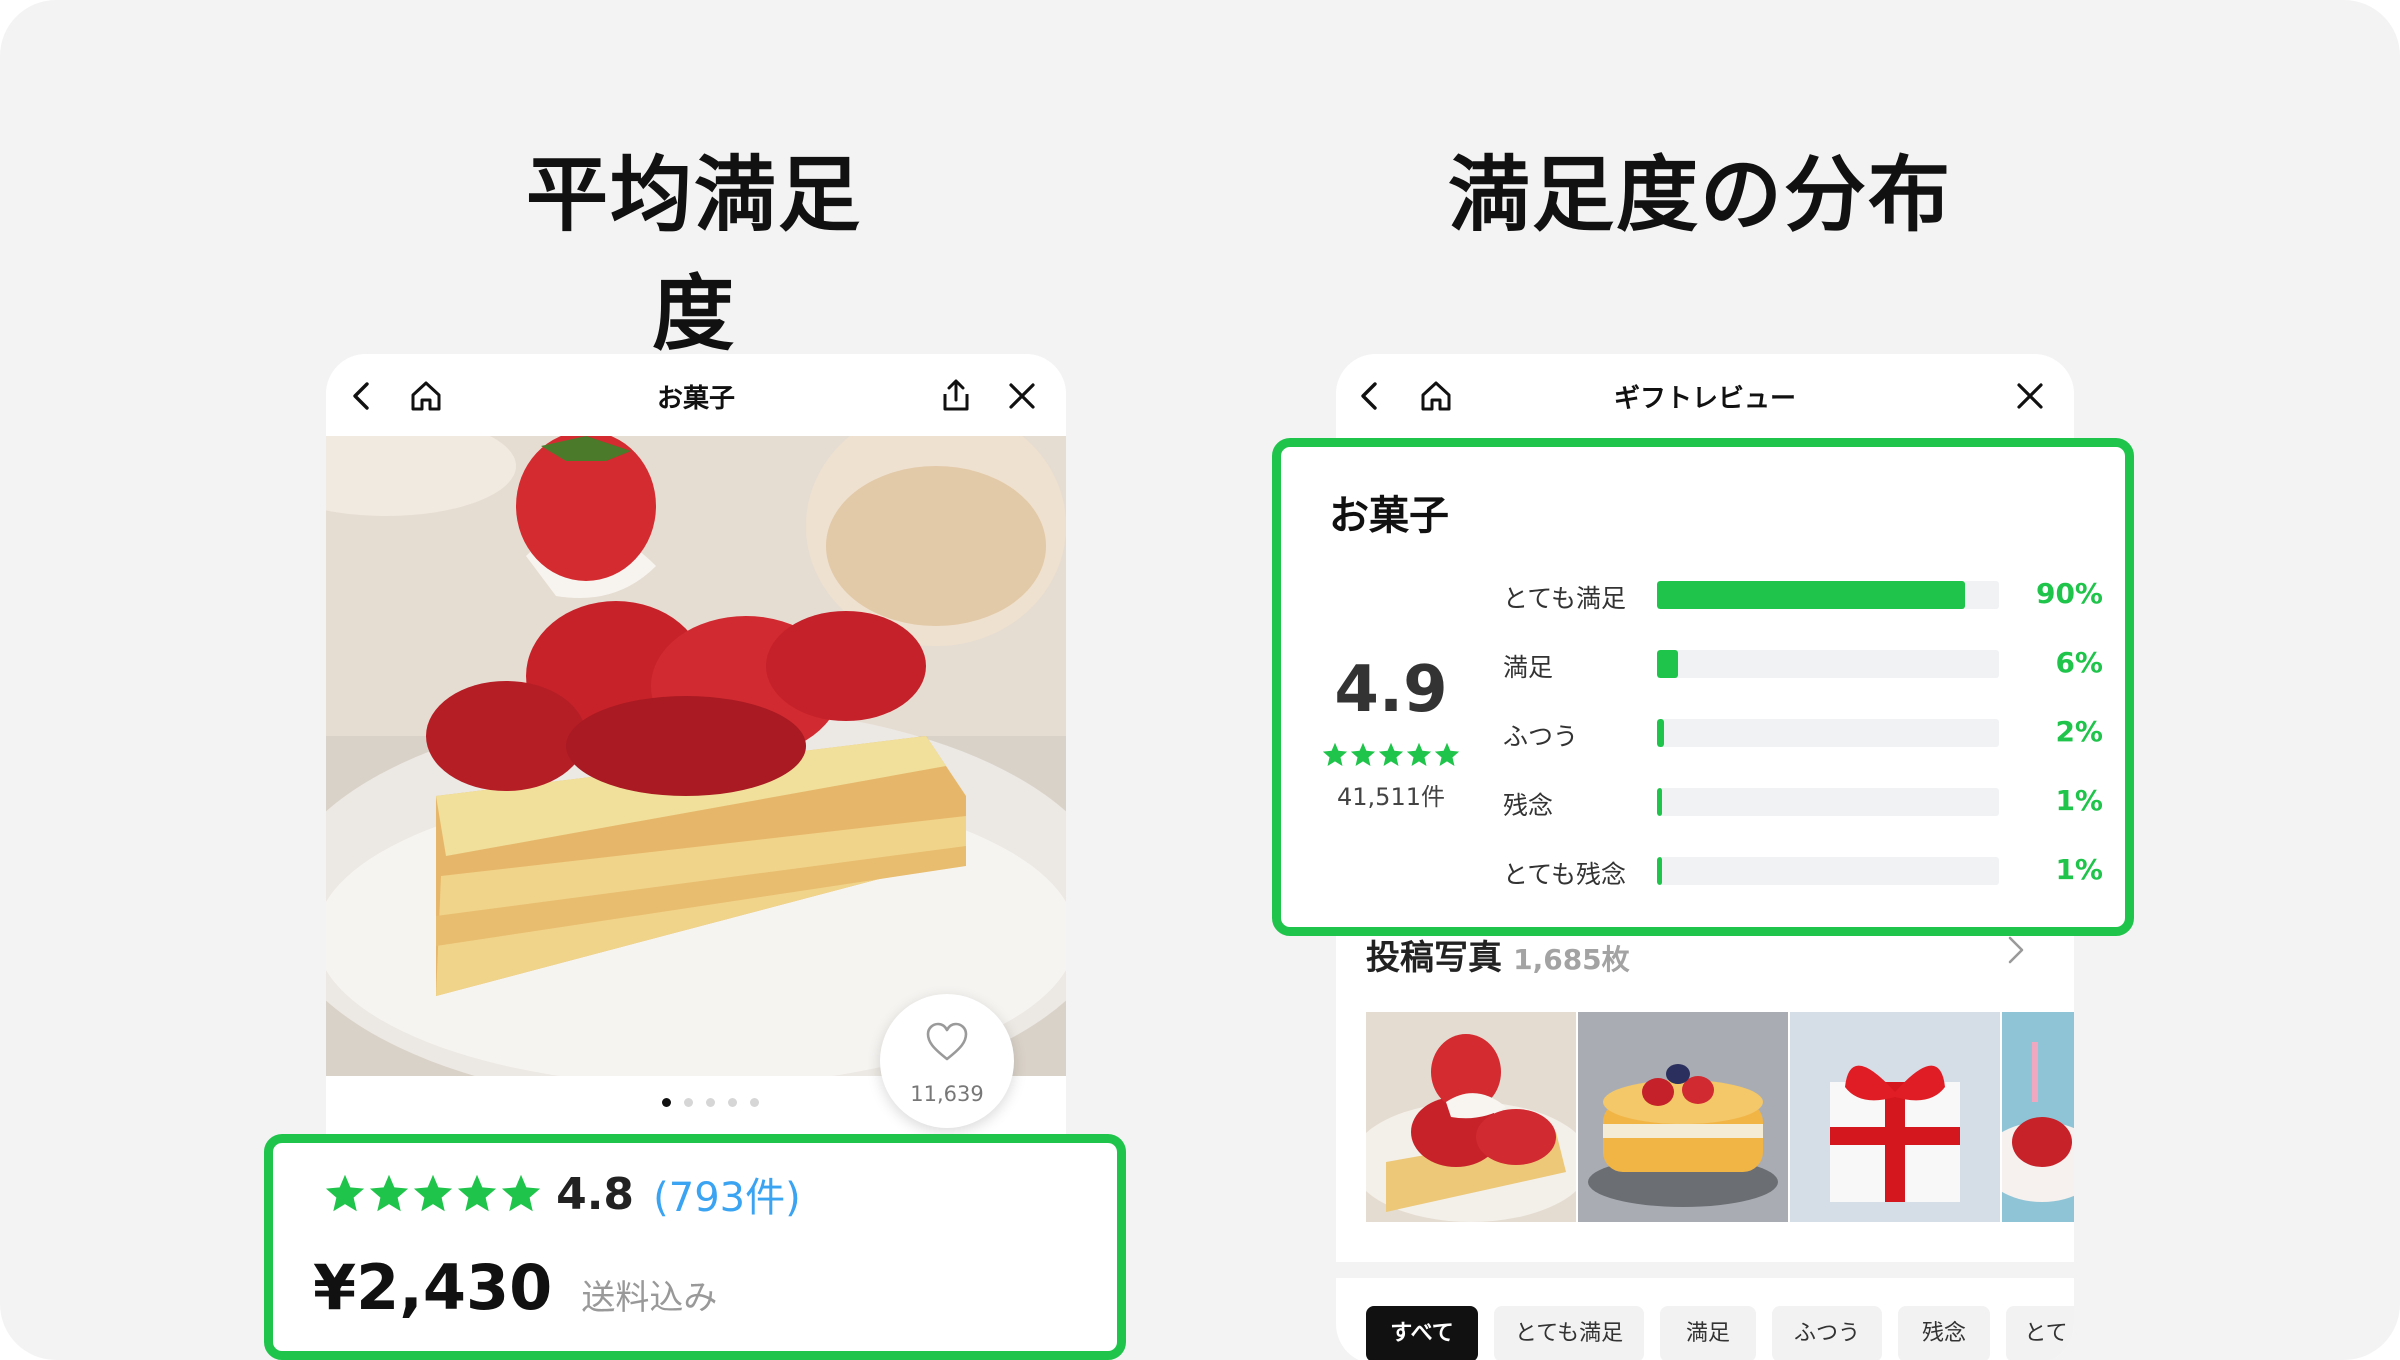 This screenshot has width=2400, height=1360. What do you see at coordinates (1391, 797) in the screenshot?
I see `total-review-count: 41,511件` at bounding box center [1391, 797].